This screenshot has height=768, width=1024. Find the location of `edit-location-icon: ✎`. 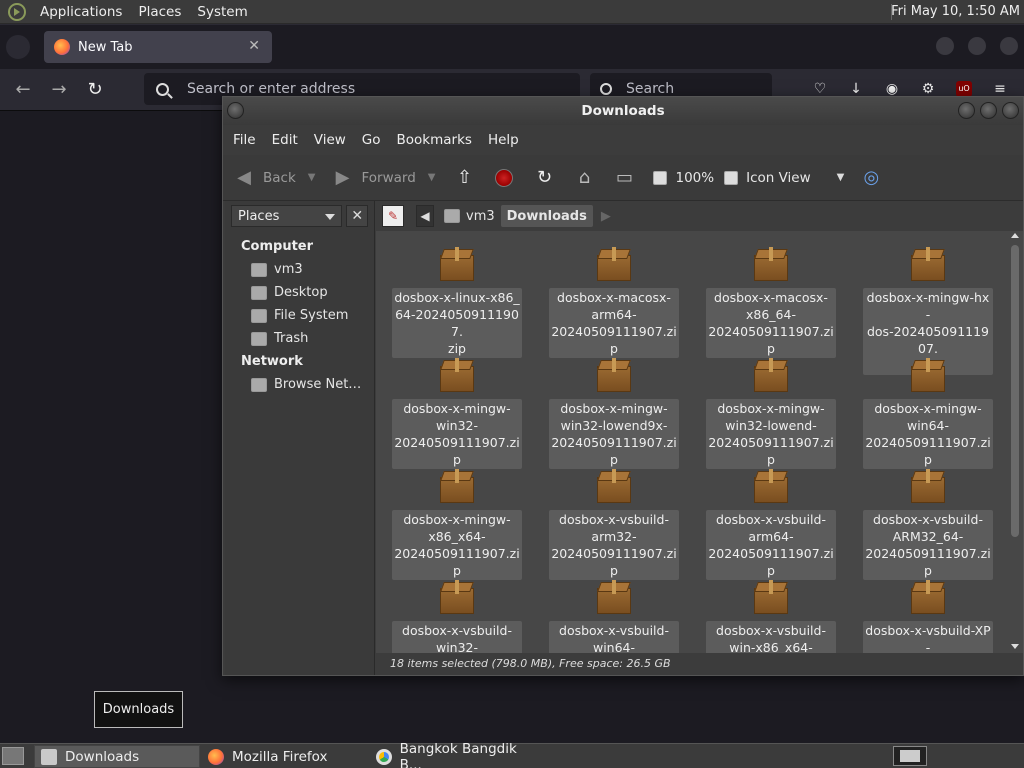

edit-location-icon: ✎ is located at coordinates (393, 216).